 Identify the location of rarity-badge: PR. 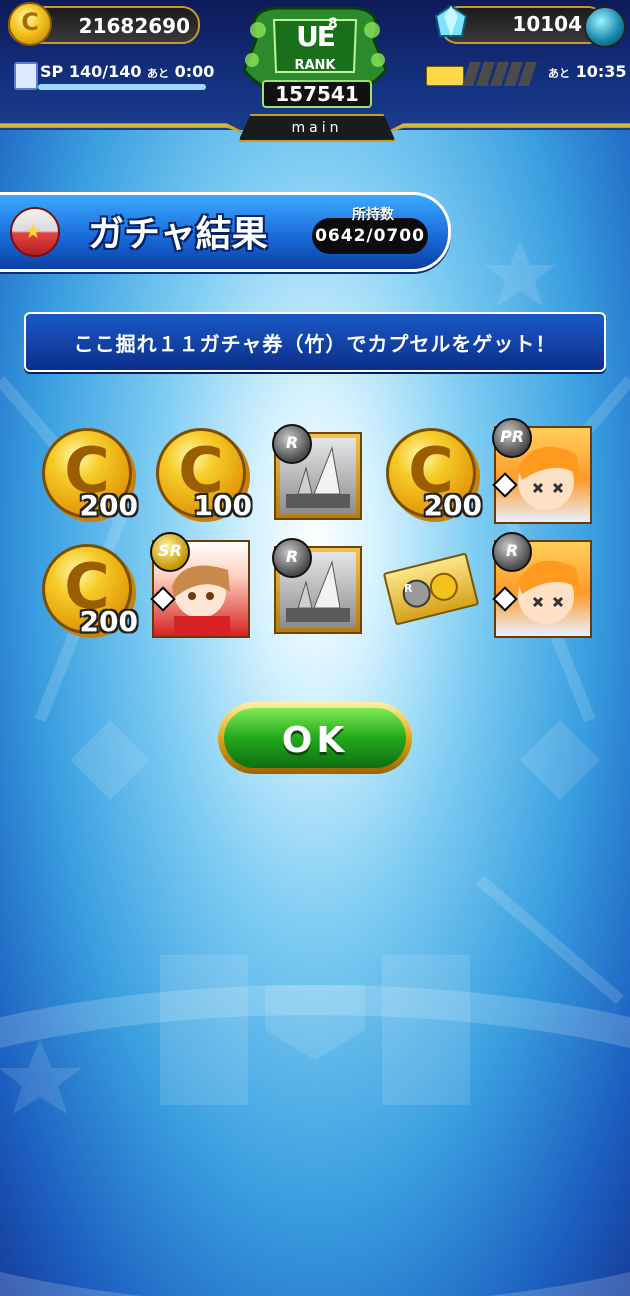
(512, 438).